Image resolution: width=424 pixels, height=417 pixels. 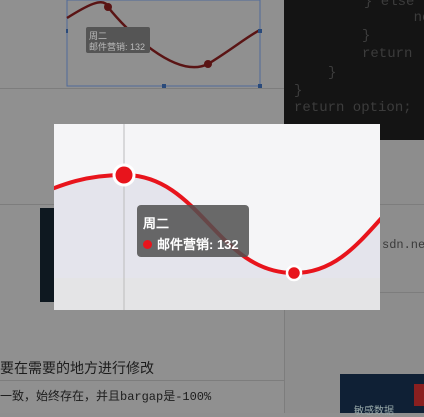 I want to click on chart-tooltip: 周二 邮件营销: 132, so click(x=193, y=231).